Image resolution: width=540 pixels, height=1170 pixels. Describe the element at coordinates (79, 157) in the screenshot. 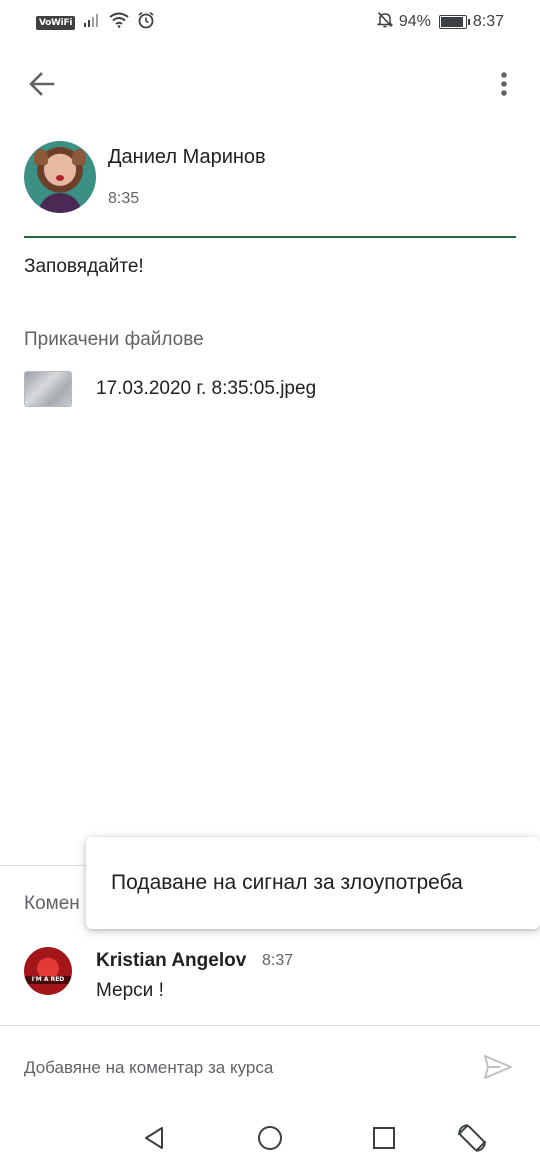

I see `avatar-filter-ear-right` at that location.